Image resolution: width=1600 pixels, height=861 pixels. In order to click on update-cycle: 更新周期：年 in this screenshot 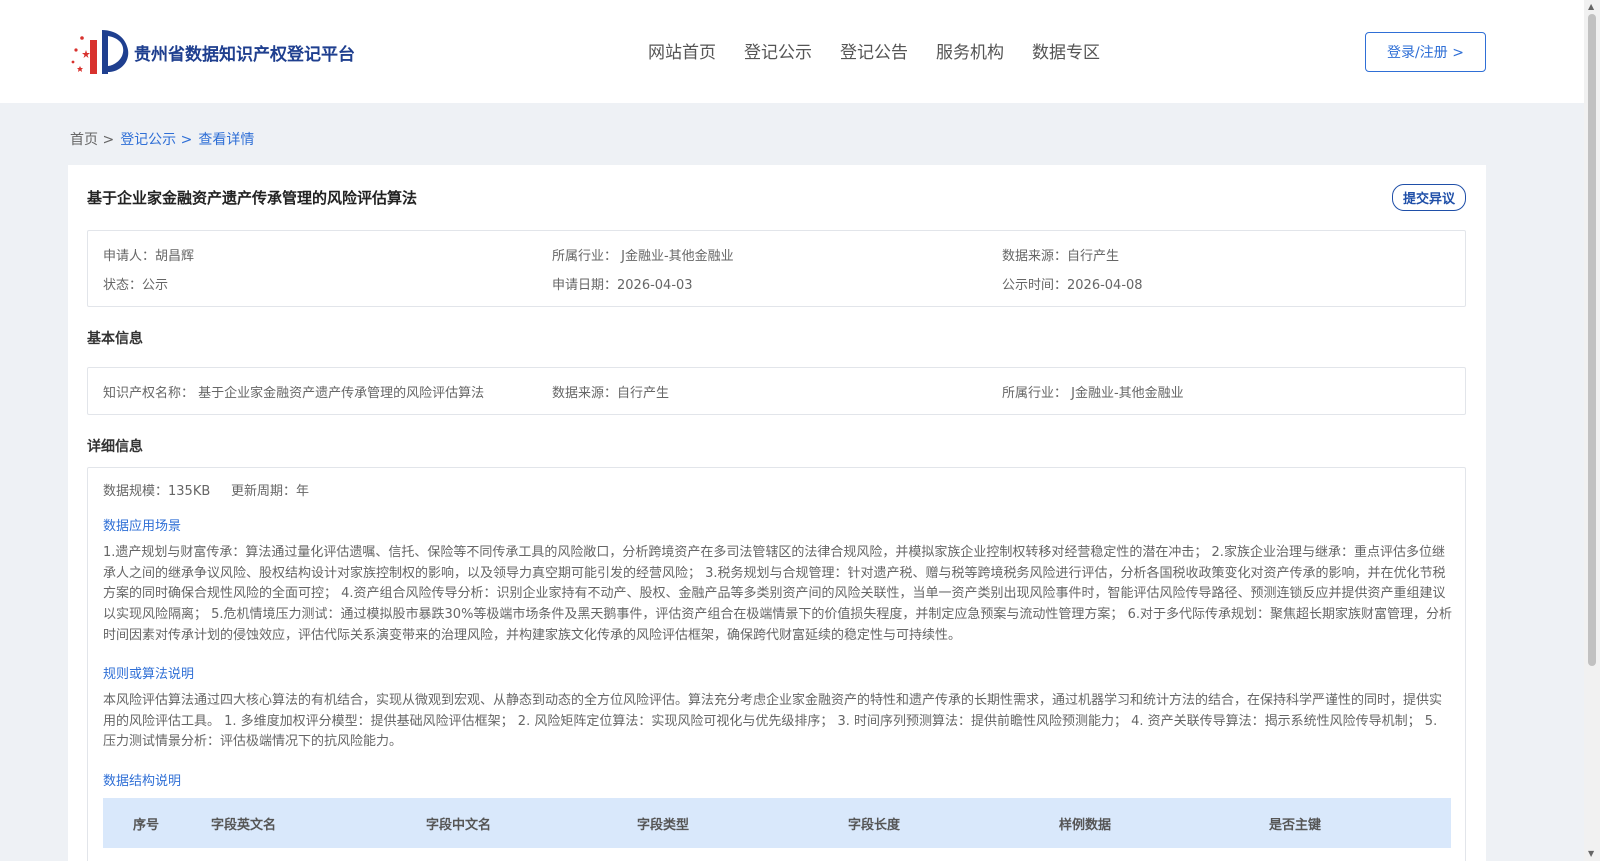, I will do `click(270, 491)`.